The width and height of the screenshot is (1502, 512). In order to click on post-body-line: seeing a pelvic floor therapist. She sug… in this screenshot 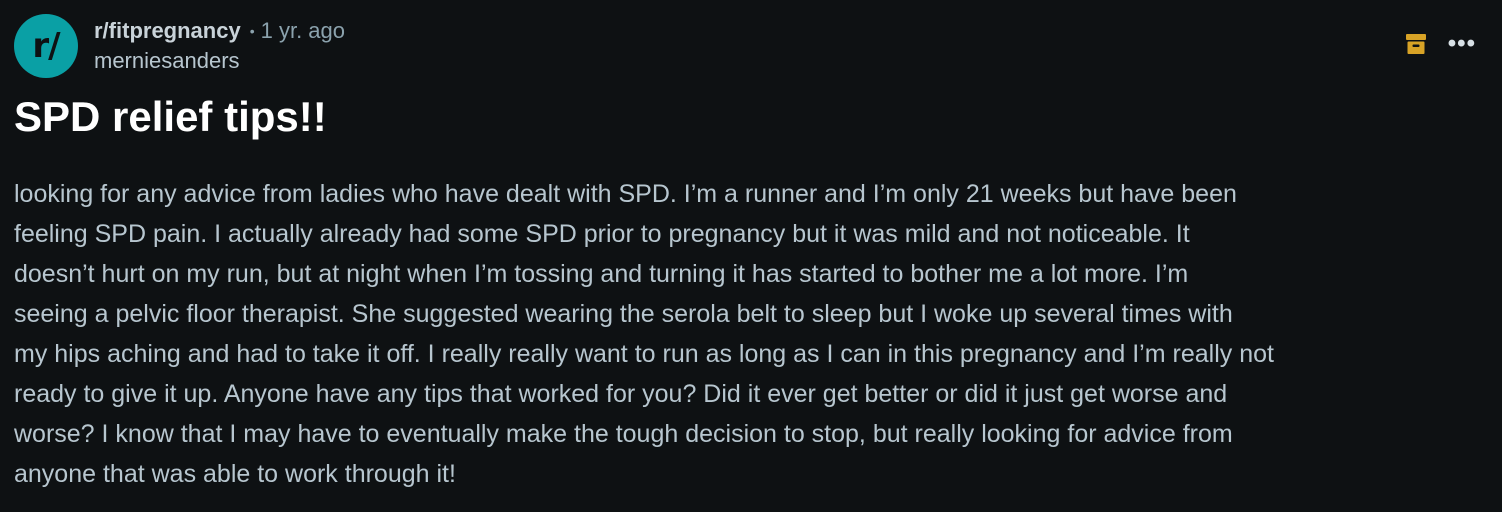, I will do `click(623, 314)`.